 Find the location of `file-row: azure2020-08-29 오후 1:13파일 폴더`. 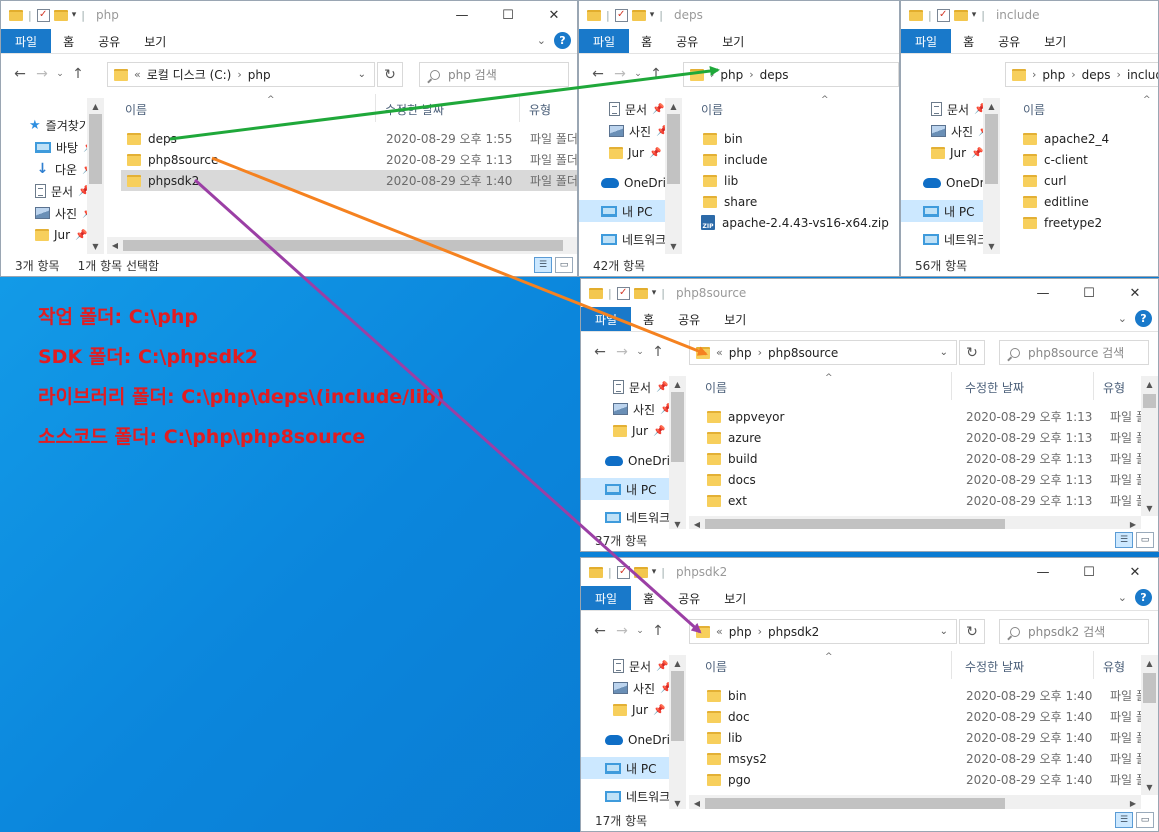

file-row: azure2020-08-29 오후 1:13파일 폴더 is located at coordinates (915, 437).